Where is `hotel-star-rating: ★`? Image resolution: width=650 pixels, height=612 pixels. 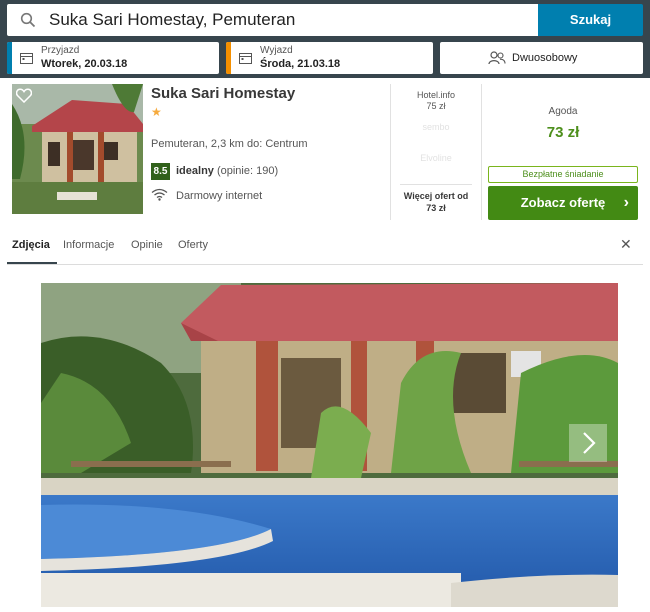
hotel-star-rating: ★ is located at coordinates (156, 112).